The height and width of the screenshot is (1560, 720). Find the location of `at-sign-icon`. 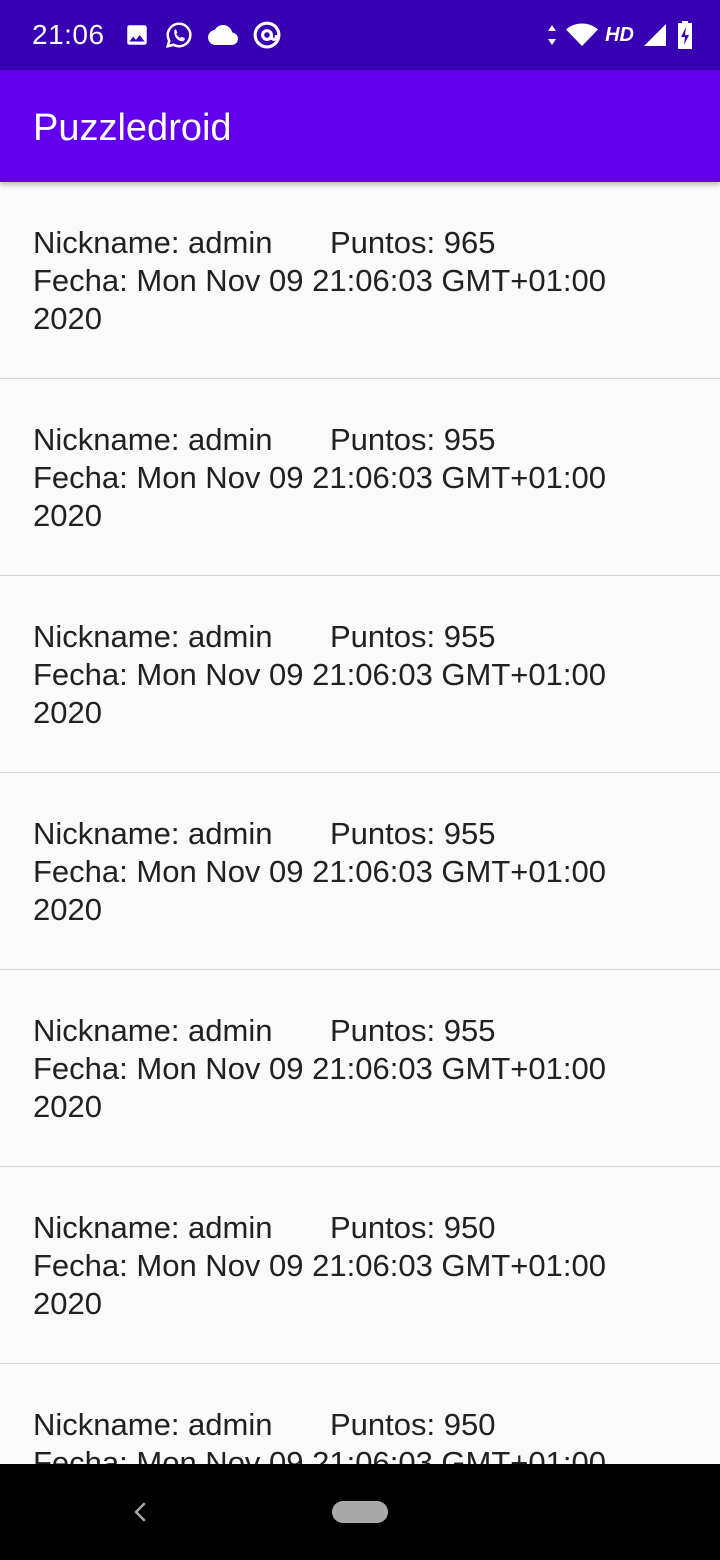

at-sign-icon is located at coordinates (267, 35).